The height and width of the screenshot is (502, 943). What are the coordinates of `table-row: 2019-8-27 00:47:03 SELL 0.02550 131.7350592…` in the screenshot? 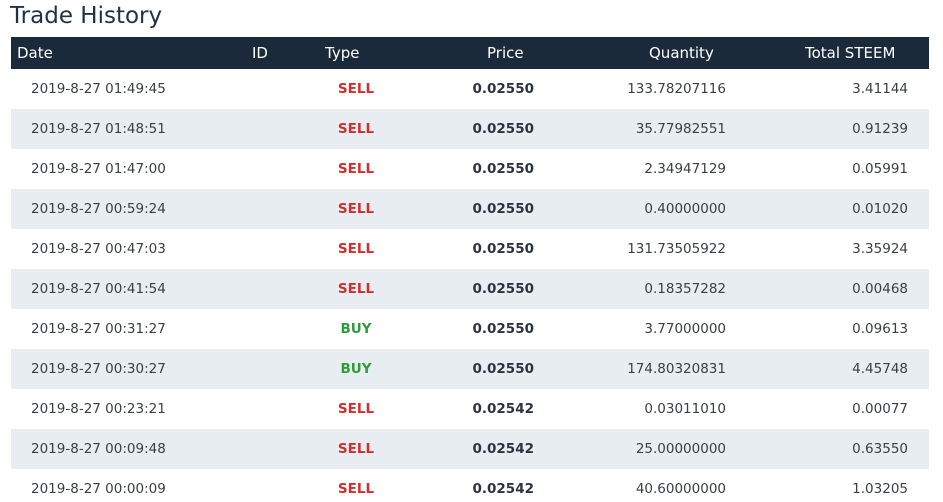 It's located at (470, 249).